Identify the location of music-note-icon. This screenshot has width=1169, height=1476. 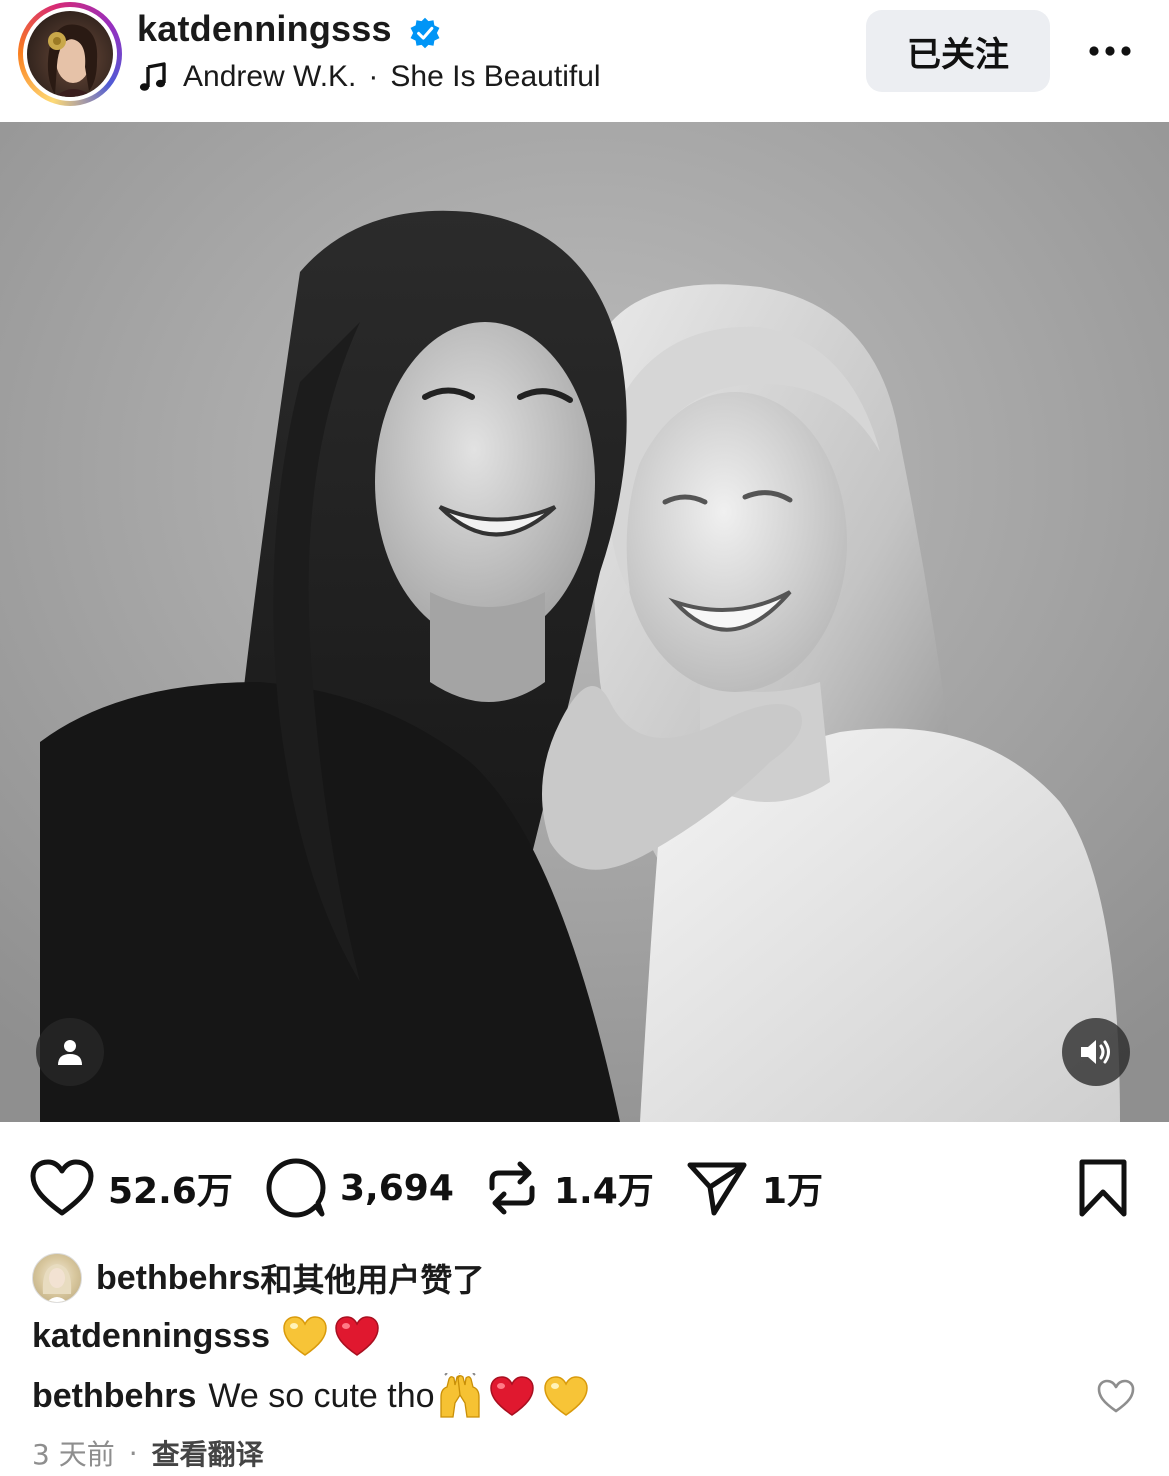
(152, 76).